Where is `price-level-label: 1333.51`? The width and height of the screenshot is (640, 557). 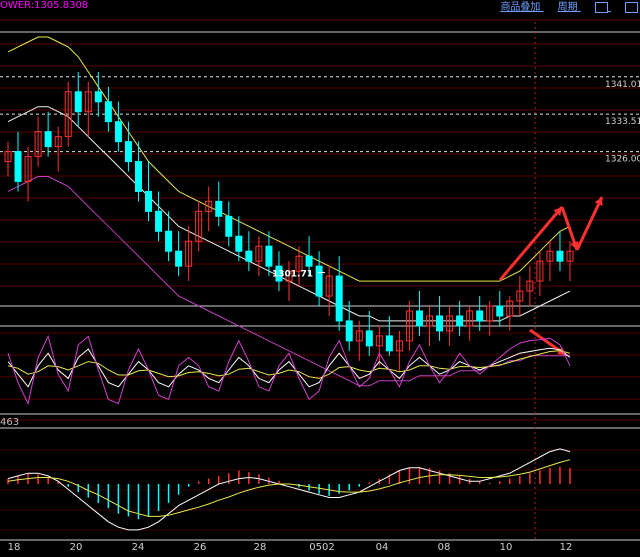 price-level-label: 1333.51 is located at coordinates (622, 122).